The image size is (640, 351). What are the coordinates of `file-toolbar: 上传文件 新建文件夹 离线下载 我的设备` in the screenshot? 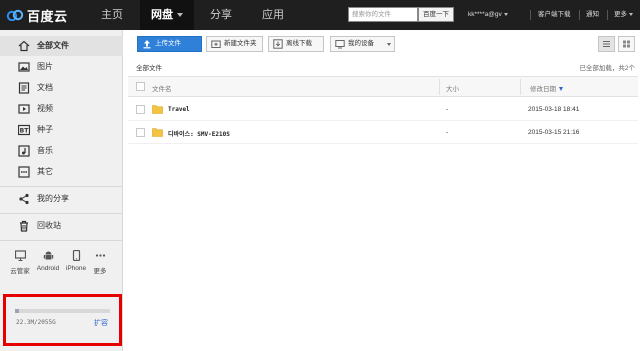 It's located at (382, 44).